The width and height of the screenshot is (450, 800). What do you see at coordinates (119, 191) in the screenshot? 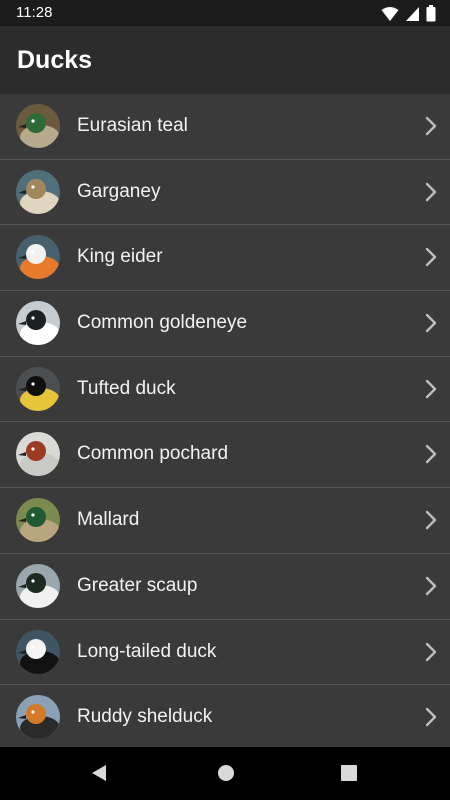
I see `list-item-label: Garganey` at bounding box center [119, 191].